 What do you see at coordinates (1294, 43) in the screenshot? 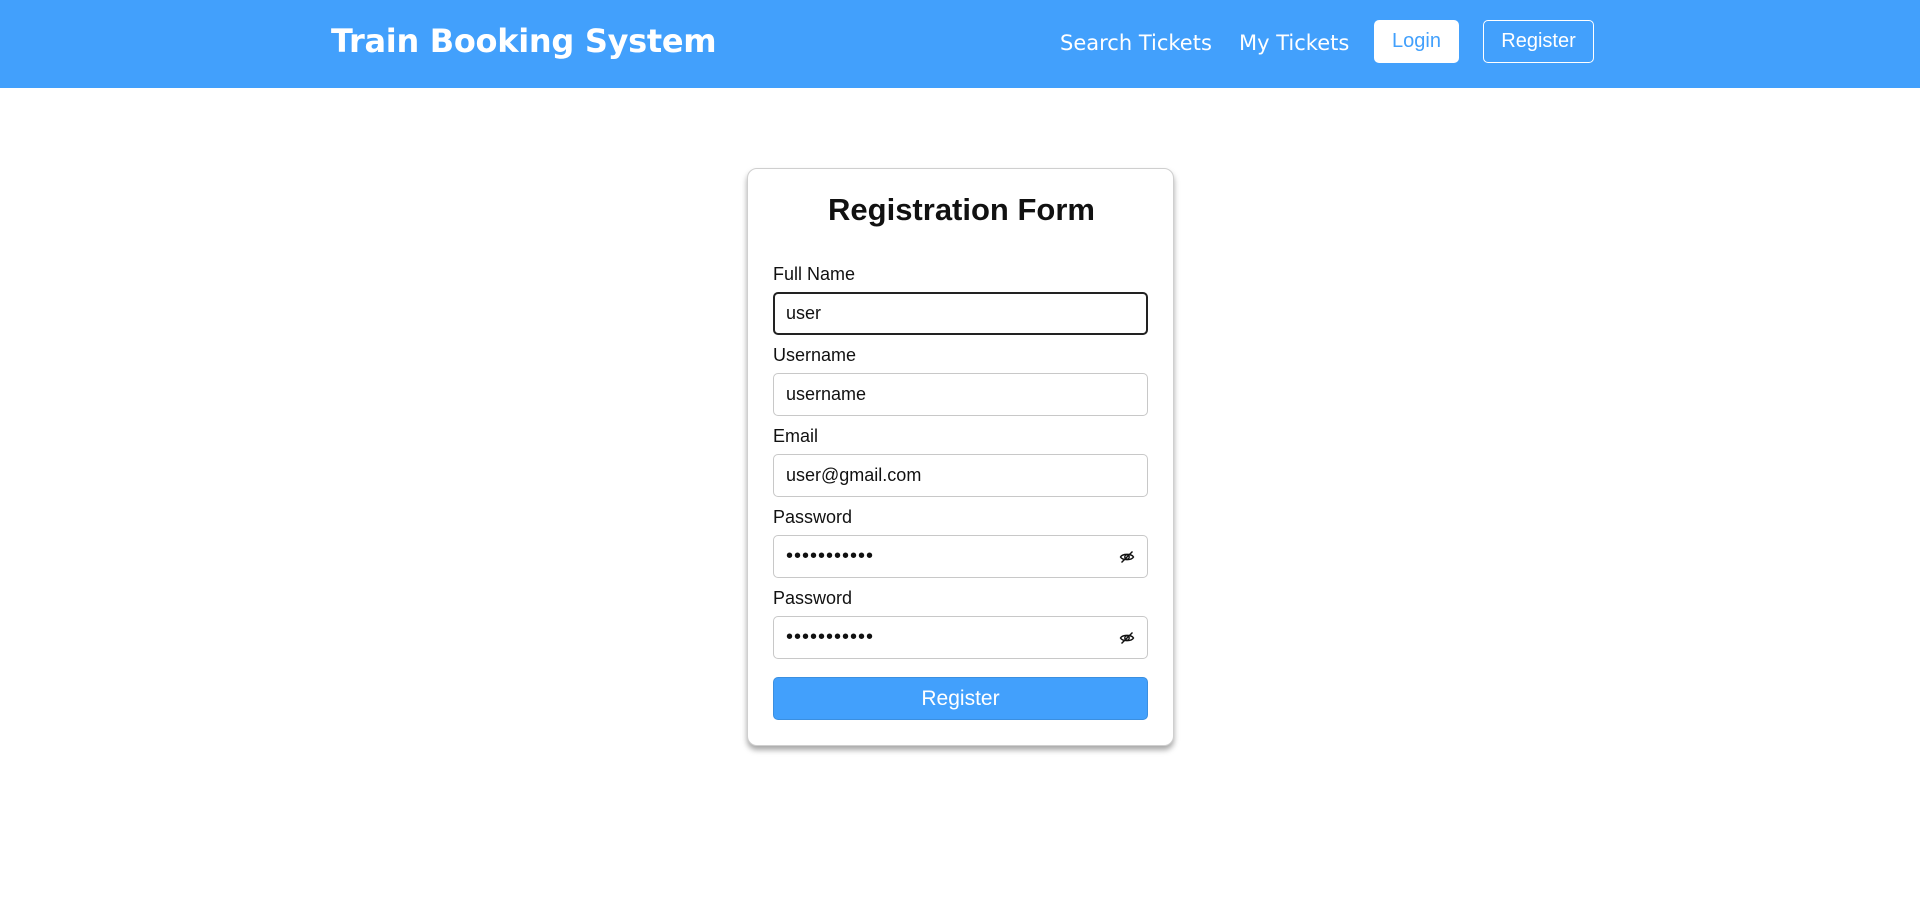
I see `nav-link-my-tickets: My Tickets` at bounding box center [1294, 43].